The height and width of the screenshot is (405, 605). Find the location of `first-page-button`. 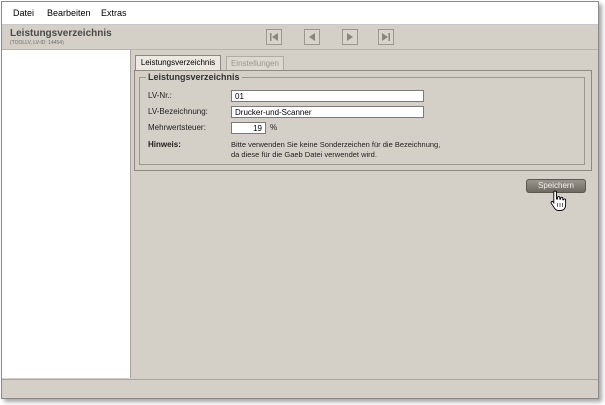

first-page-button is located at coordinates (274, 37).